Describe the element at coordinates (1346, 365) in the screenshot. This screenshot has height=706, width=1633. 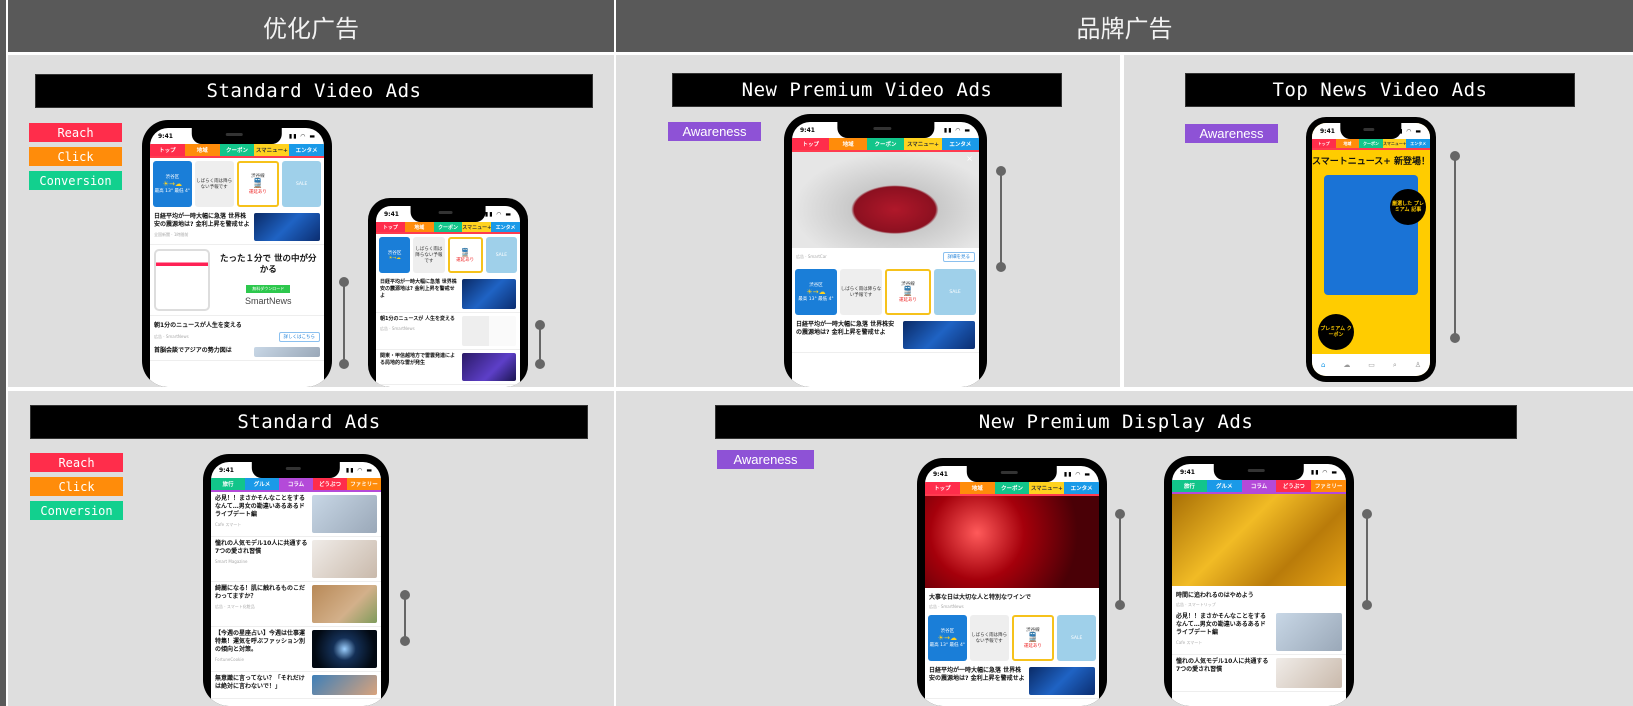
I see `weather-nav-icon: ☁` at that location.